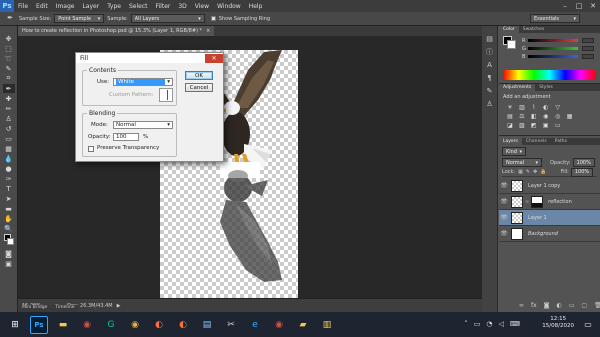 This screenshot has height=337, width=600. What do you see at coordinates (534, 305) in the screenshot?
I see `layer-style-icon: fx` at bounding box center [534, 305].